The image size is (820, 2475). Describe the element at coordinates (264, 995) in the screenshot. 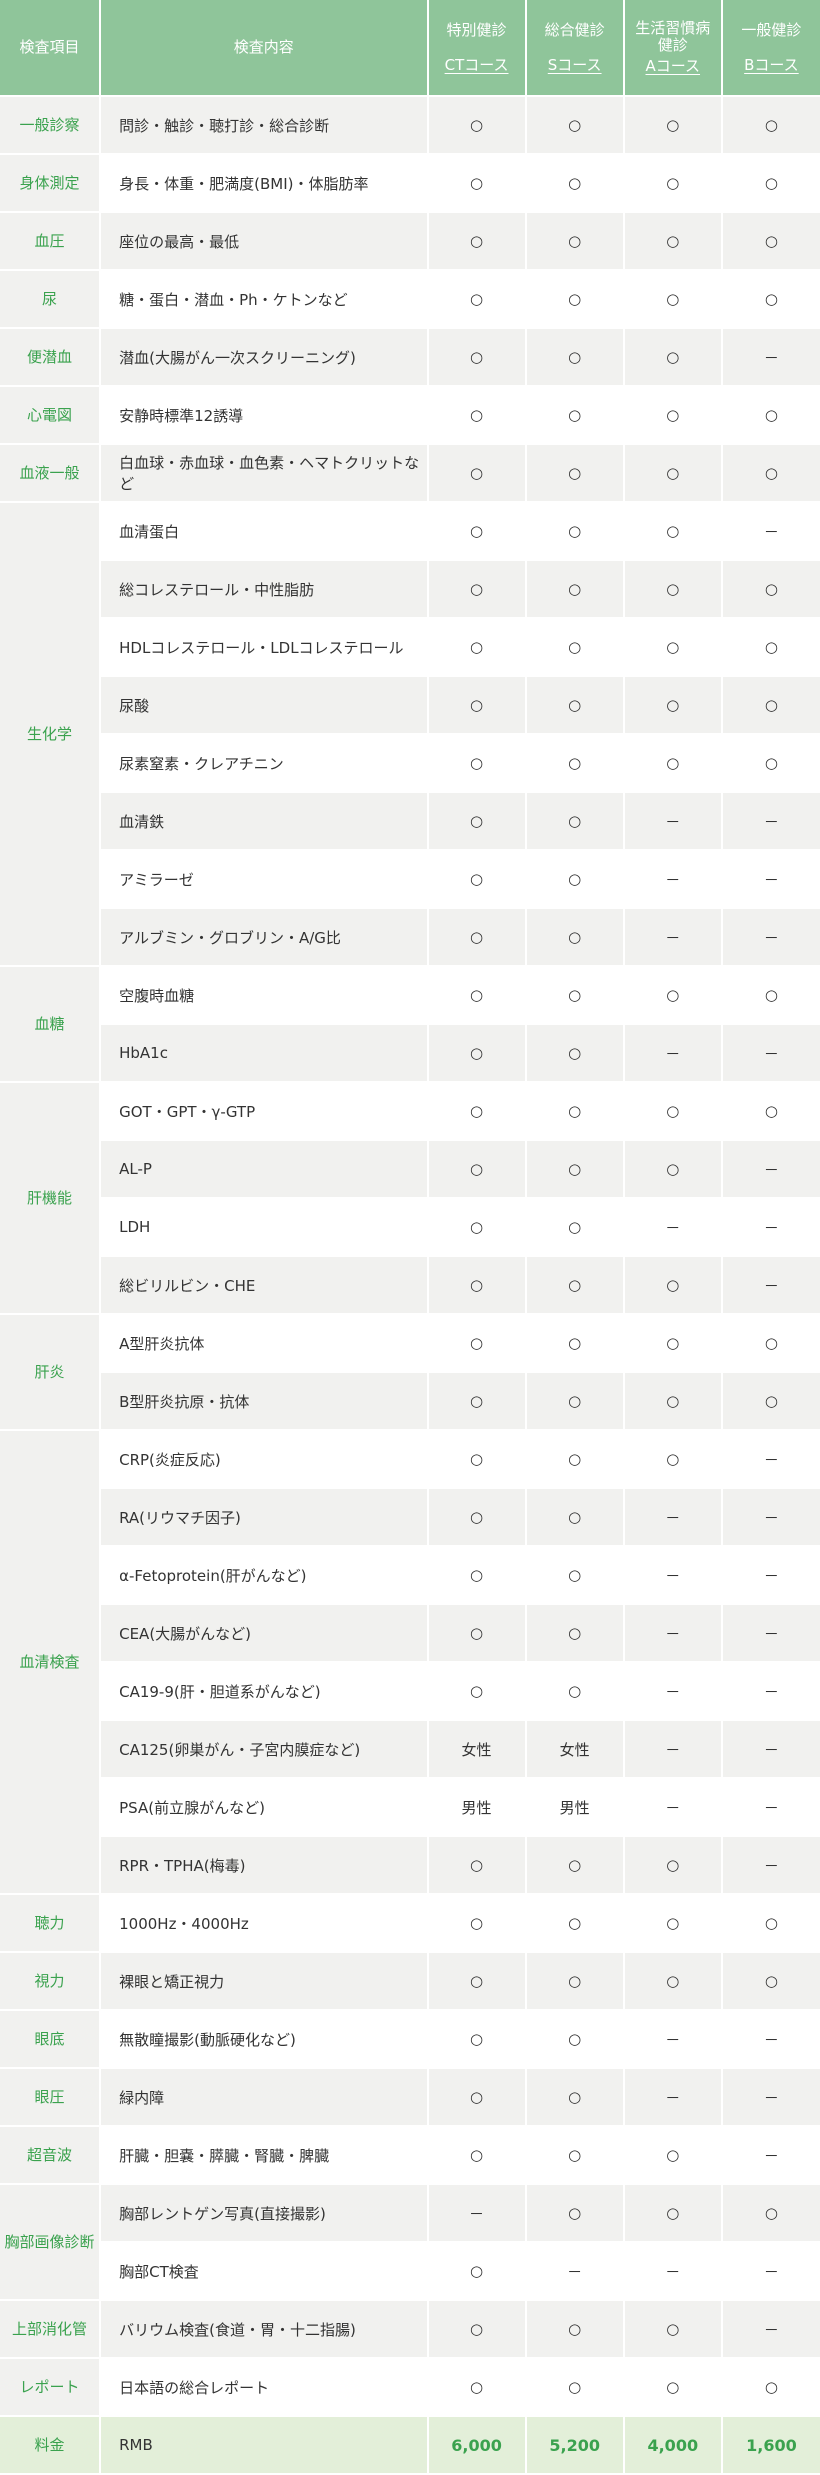

I see `exam-item-cell: 空腹時血糖` at that location.